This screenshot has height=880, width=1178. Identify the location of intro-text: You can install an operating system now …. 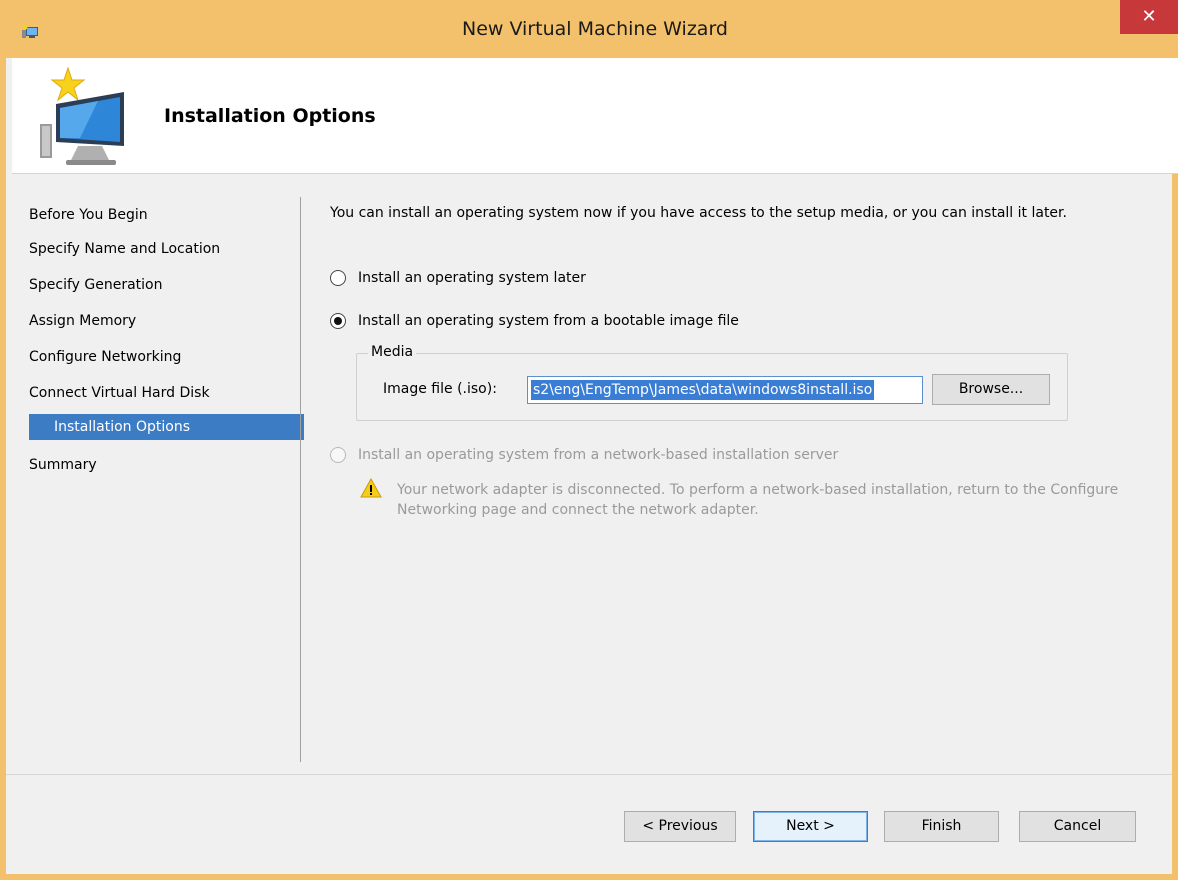
(698, 213).